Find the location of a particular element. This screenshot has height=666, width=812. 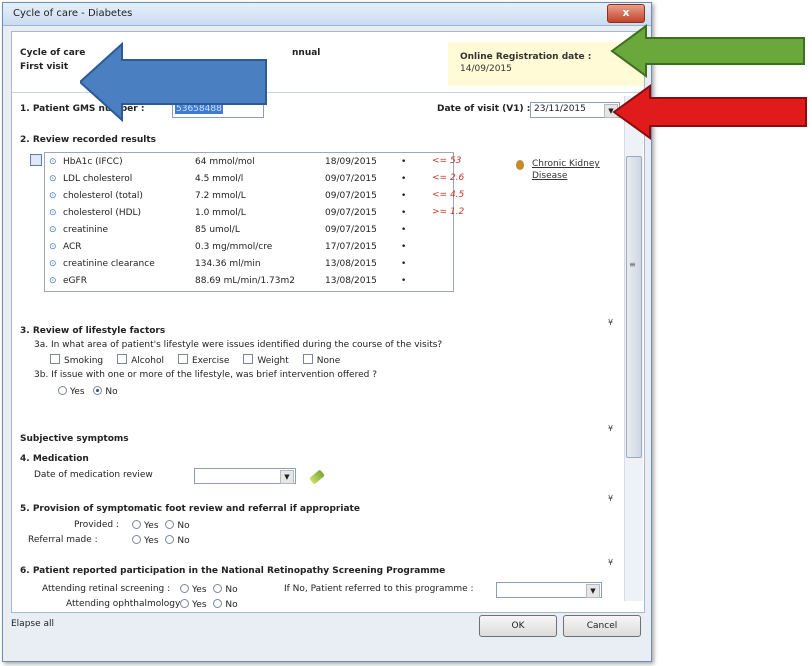

table-row: ⊙ ACR 0.3 mg/mmol/cre 17/07/2015 • is located at coordinates (249, 248).